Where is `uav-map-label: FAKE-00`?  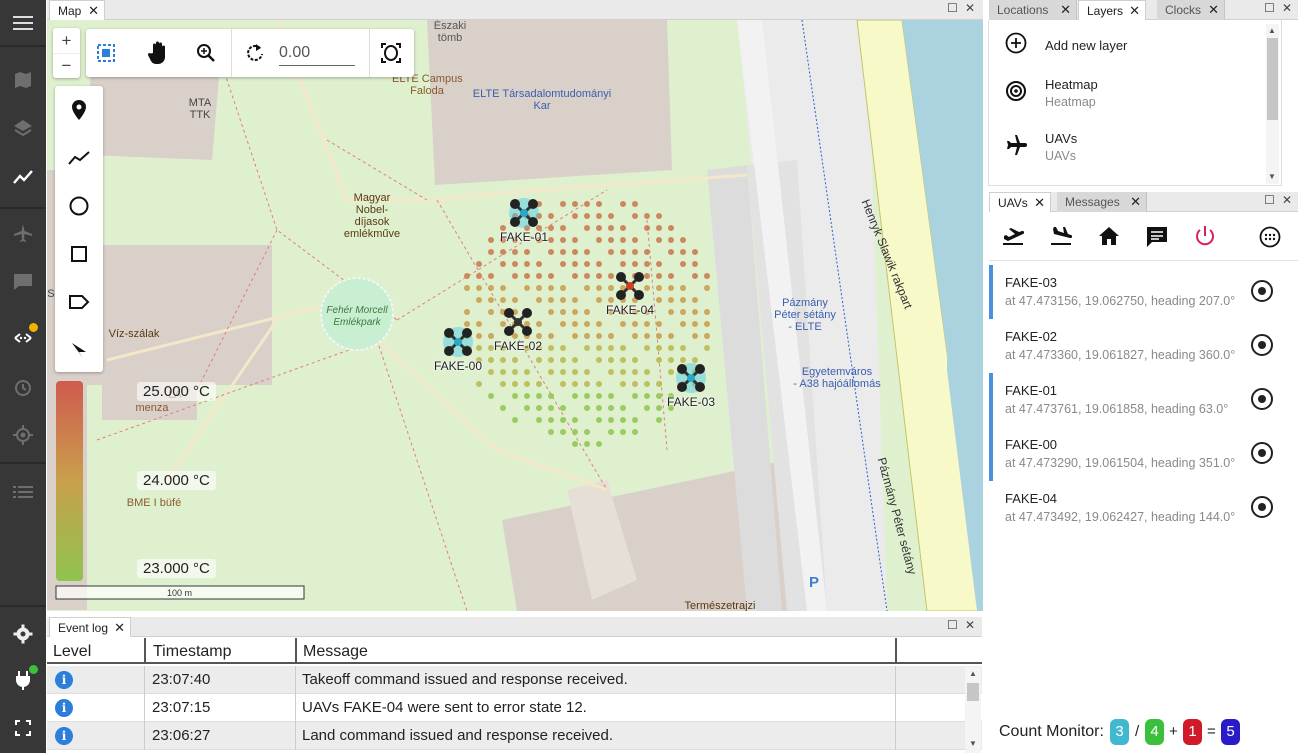
uav-map-label: FAKE-00 is located at coordinates (458, 366).